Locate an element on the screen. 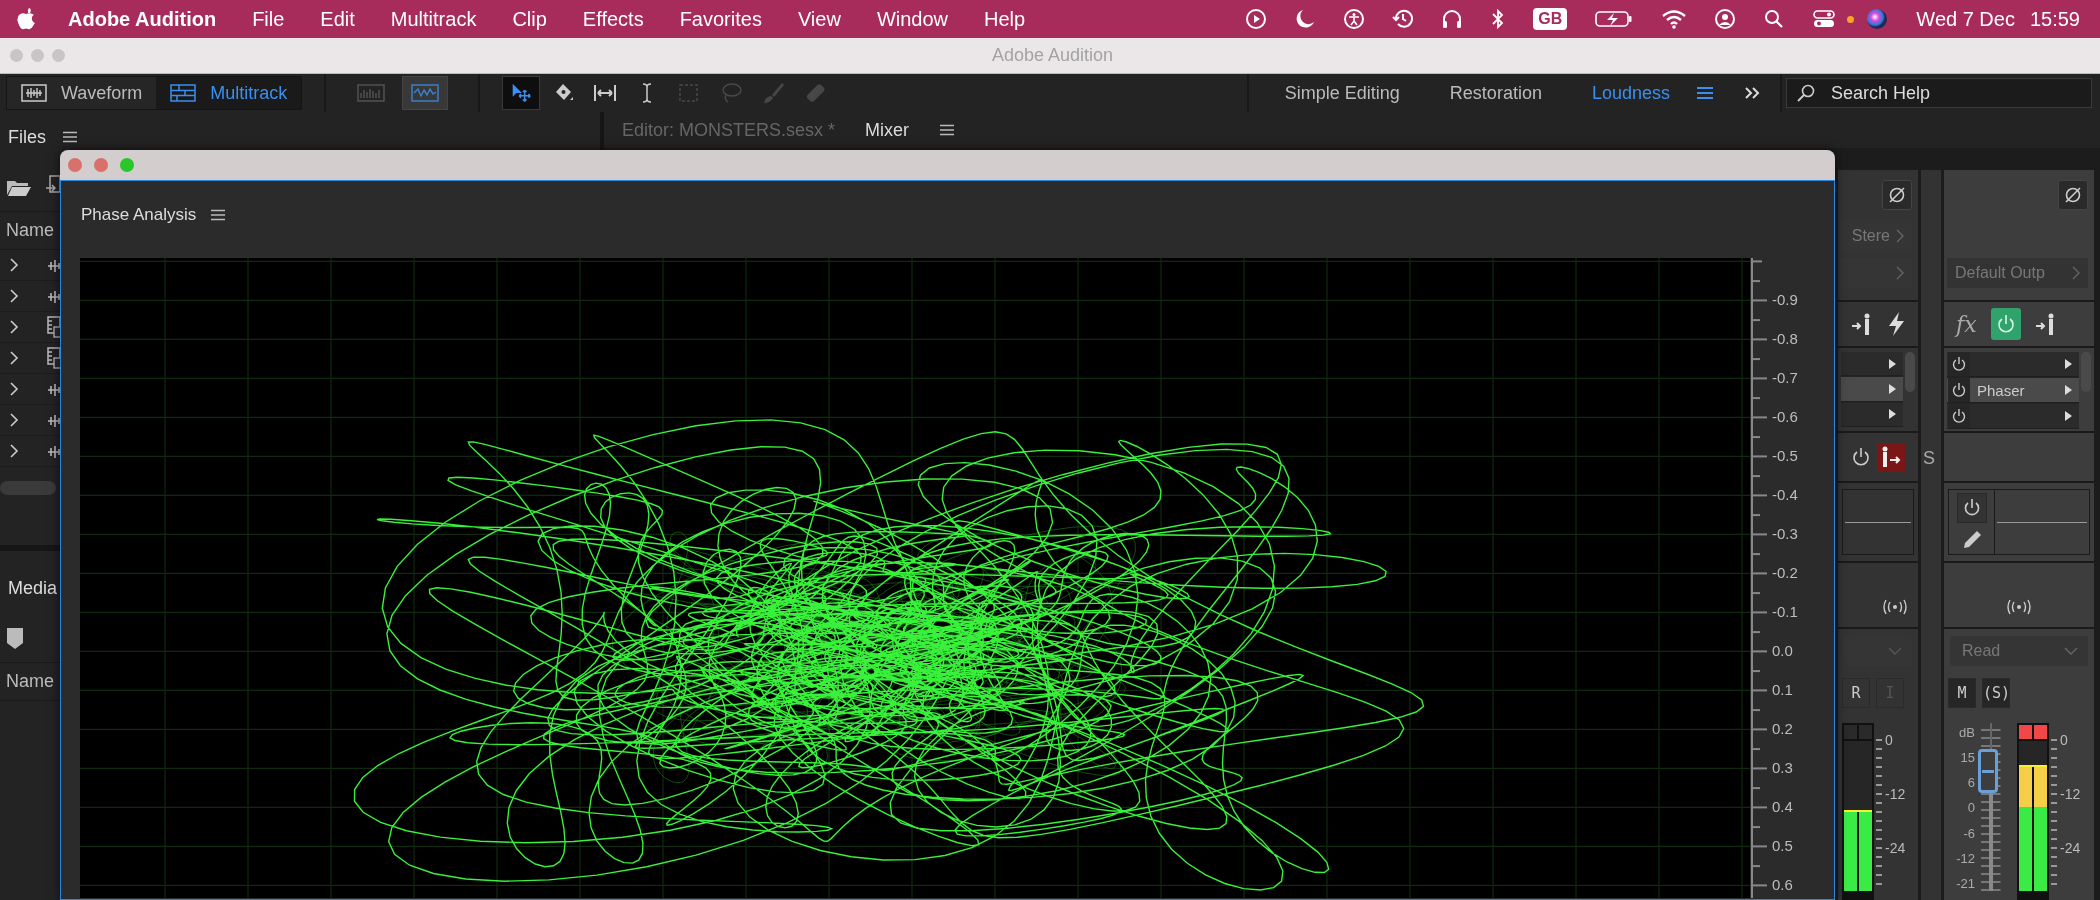 Image resolution: width=2100 pixels, height=900 pixels. menu-item: View is located at coordinates (819, 19).